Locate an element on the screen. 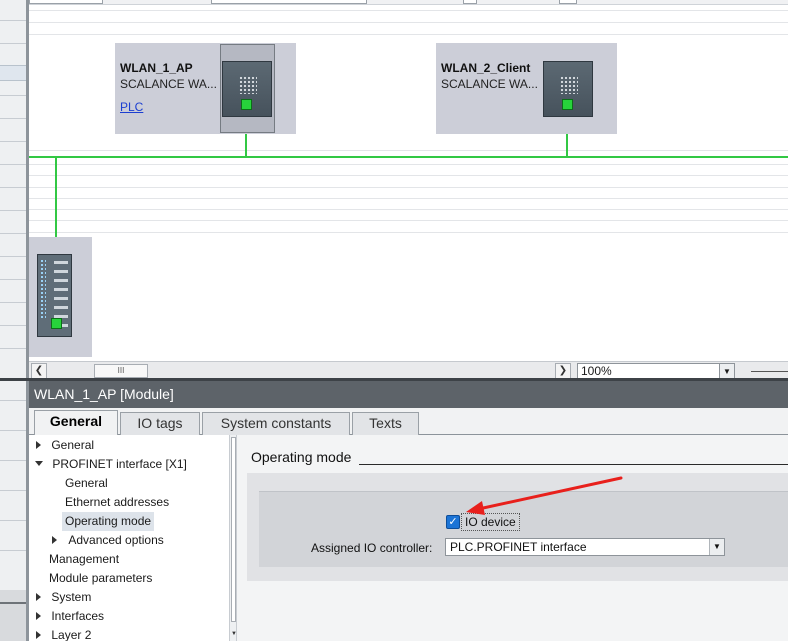 The image size is (788, 641). chevron-left-icon: ❮ is located at coordinates (39, 371).